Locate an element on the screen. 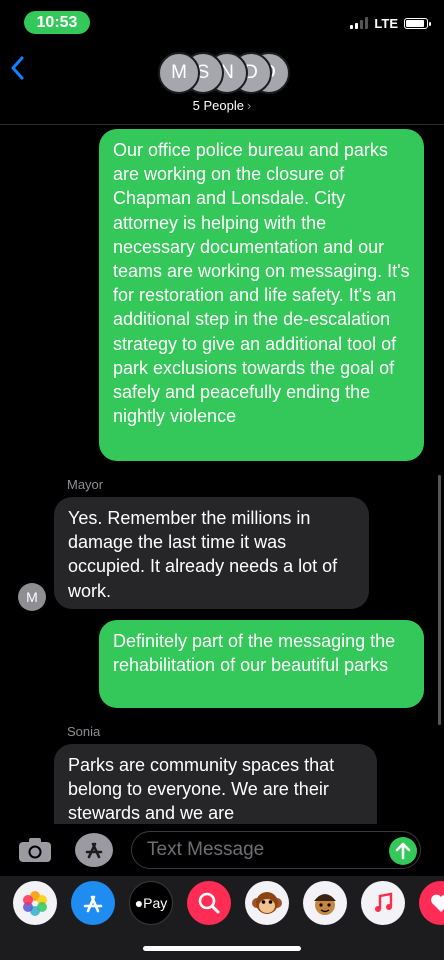 Image resolution: width=444 pixels, height=960 pixels. web-search-icon is located at coordinates (209, 903).